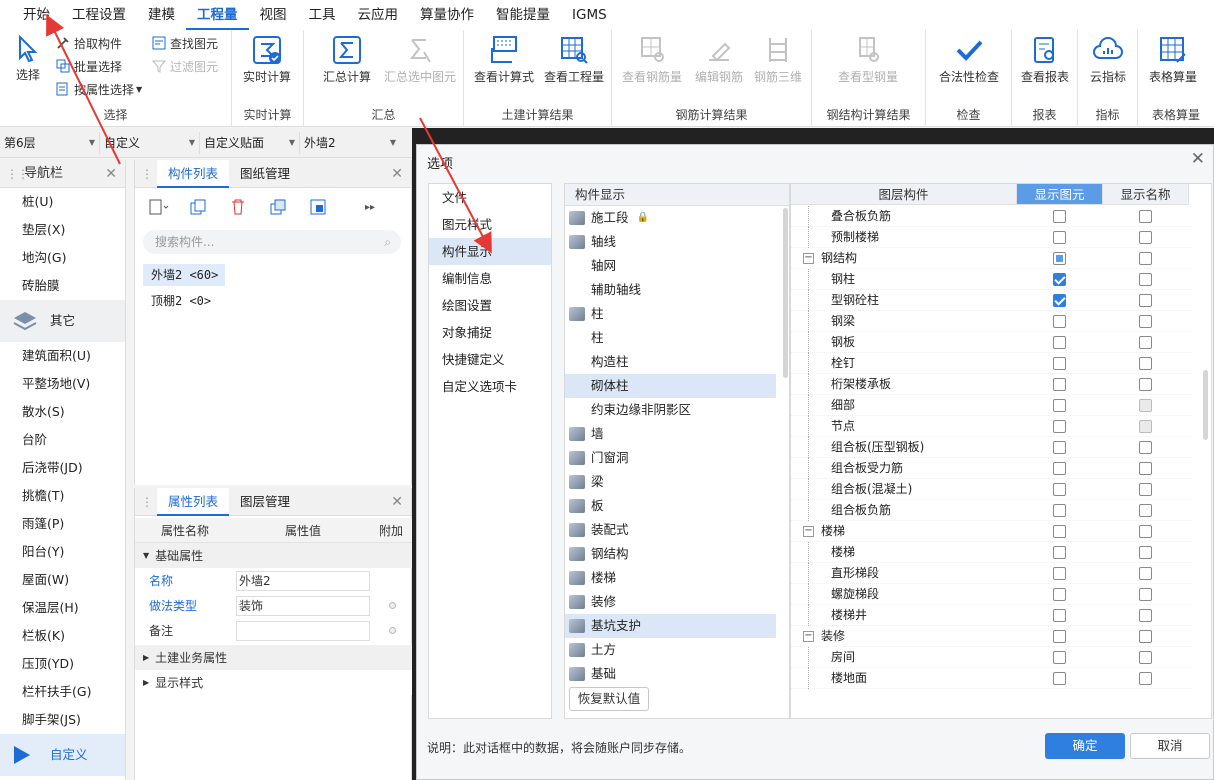 This screenshot has height=780, width=1214. What do you see at coordinates (670, 458) in the screenshot?
I see `tree-node: 门窗洞` at bounding box center [670, 458].